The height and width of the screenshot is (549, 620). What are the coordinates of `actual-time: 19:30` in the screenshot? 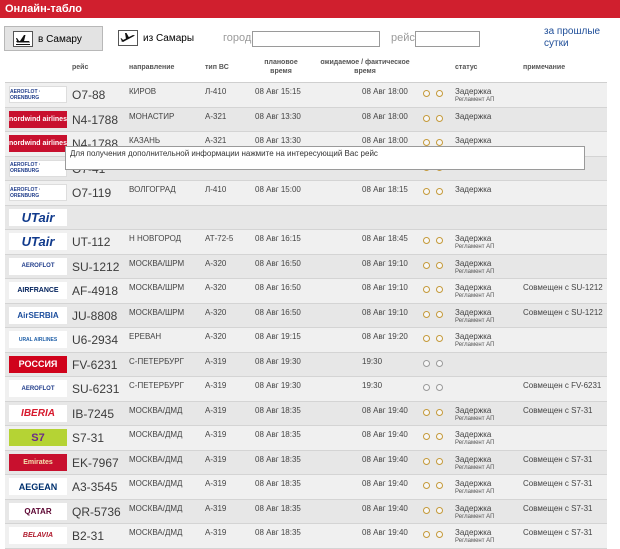 It's located at (372, 385).